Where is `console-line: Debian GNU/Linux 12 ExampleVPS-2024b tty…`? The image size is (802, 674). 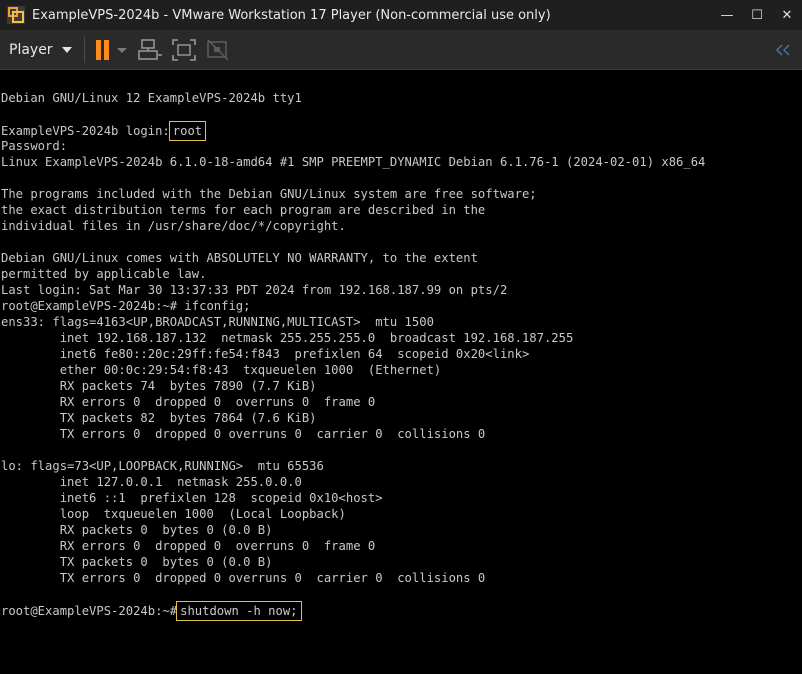 console-line: Debian GNU/Linux 12 ExampleVPS-2024b tty… is located at coordinates (151, 98).